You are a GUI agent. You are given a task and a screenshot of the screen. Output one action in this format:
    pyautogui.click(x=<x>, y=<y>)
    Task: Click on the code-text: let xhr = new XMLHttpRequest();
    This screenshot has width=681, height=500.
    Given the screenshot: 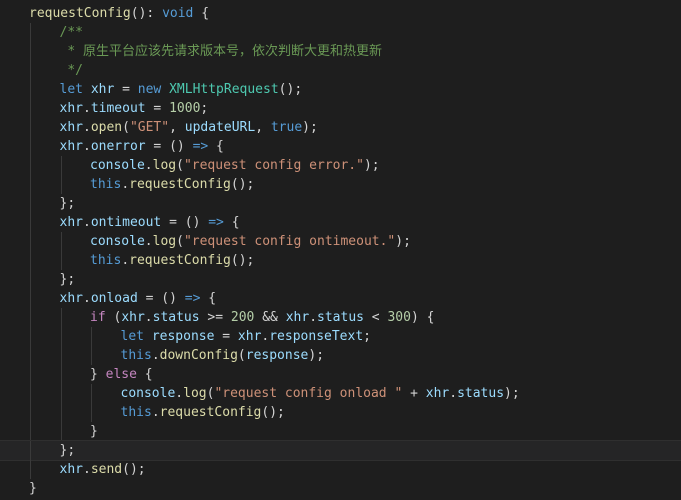 What is the action you would take?
    pyautogui.click(x=181, y=89)
    